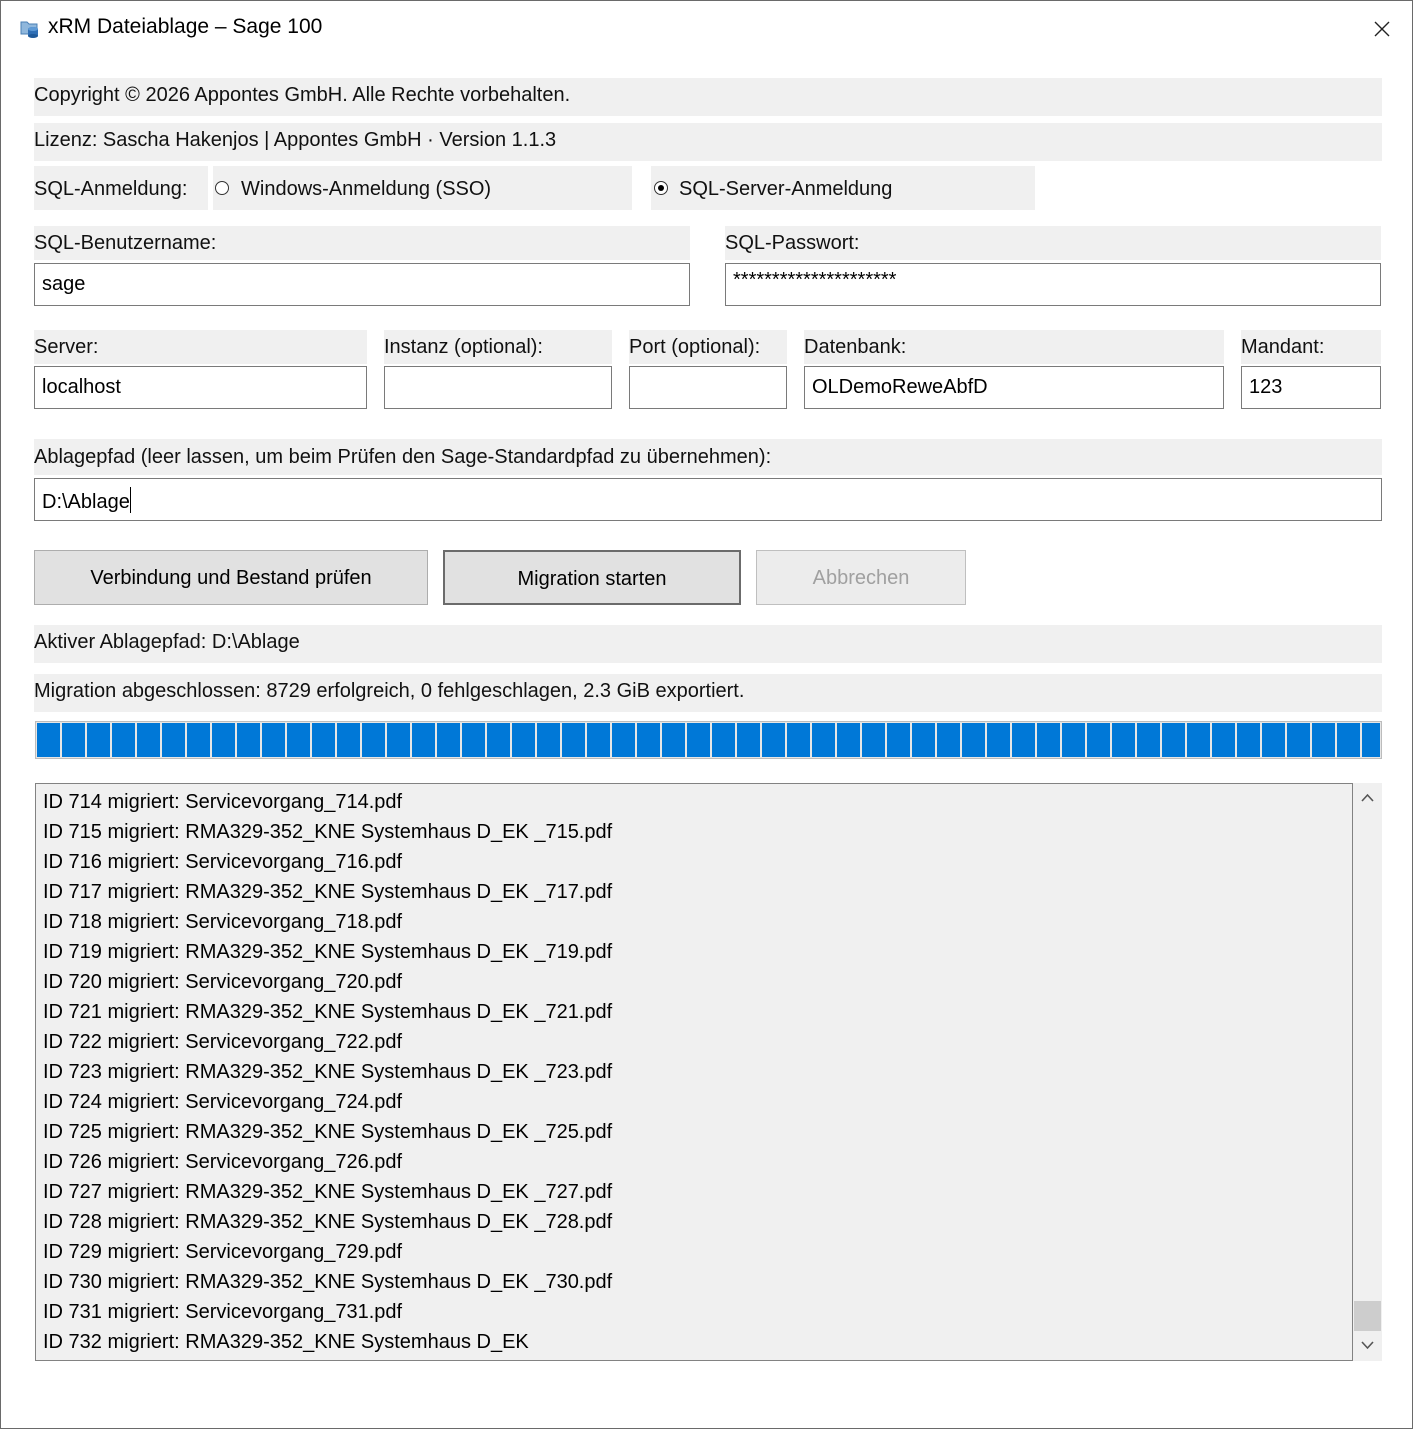 The height and width of the screenshot is (1429, 1413). I want to click on chevron-down-icon, so click(1367, 1345).